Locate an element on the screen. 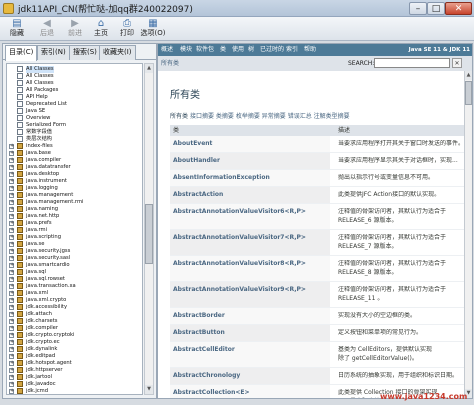 The width and height of the screenshot is (474, 405). tree-node: + java.prefs is located at coordinates (74, 223).